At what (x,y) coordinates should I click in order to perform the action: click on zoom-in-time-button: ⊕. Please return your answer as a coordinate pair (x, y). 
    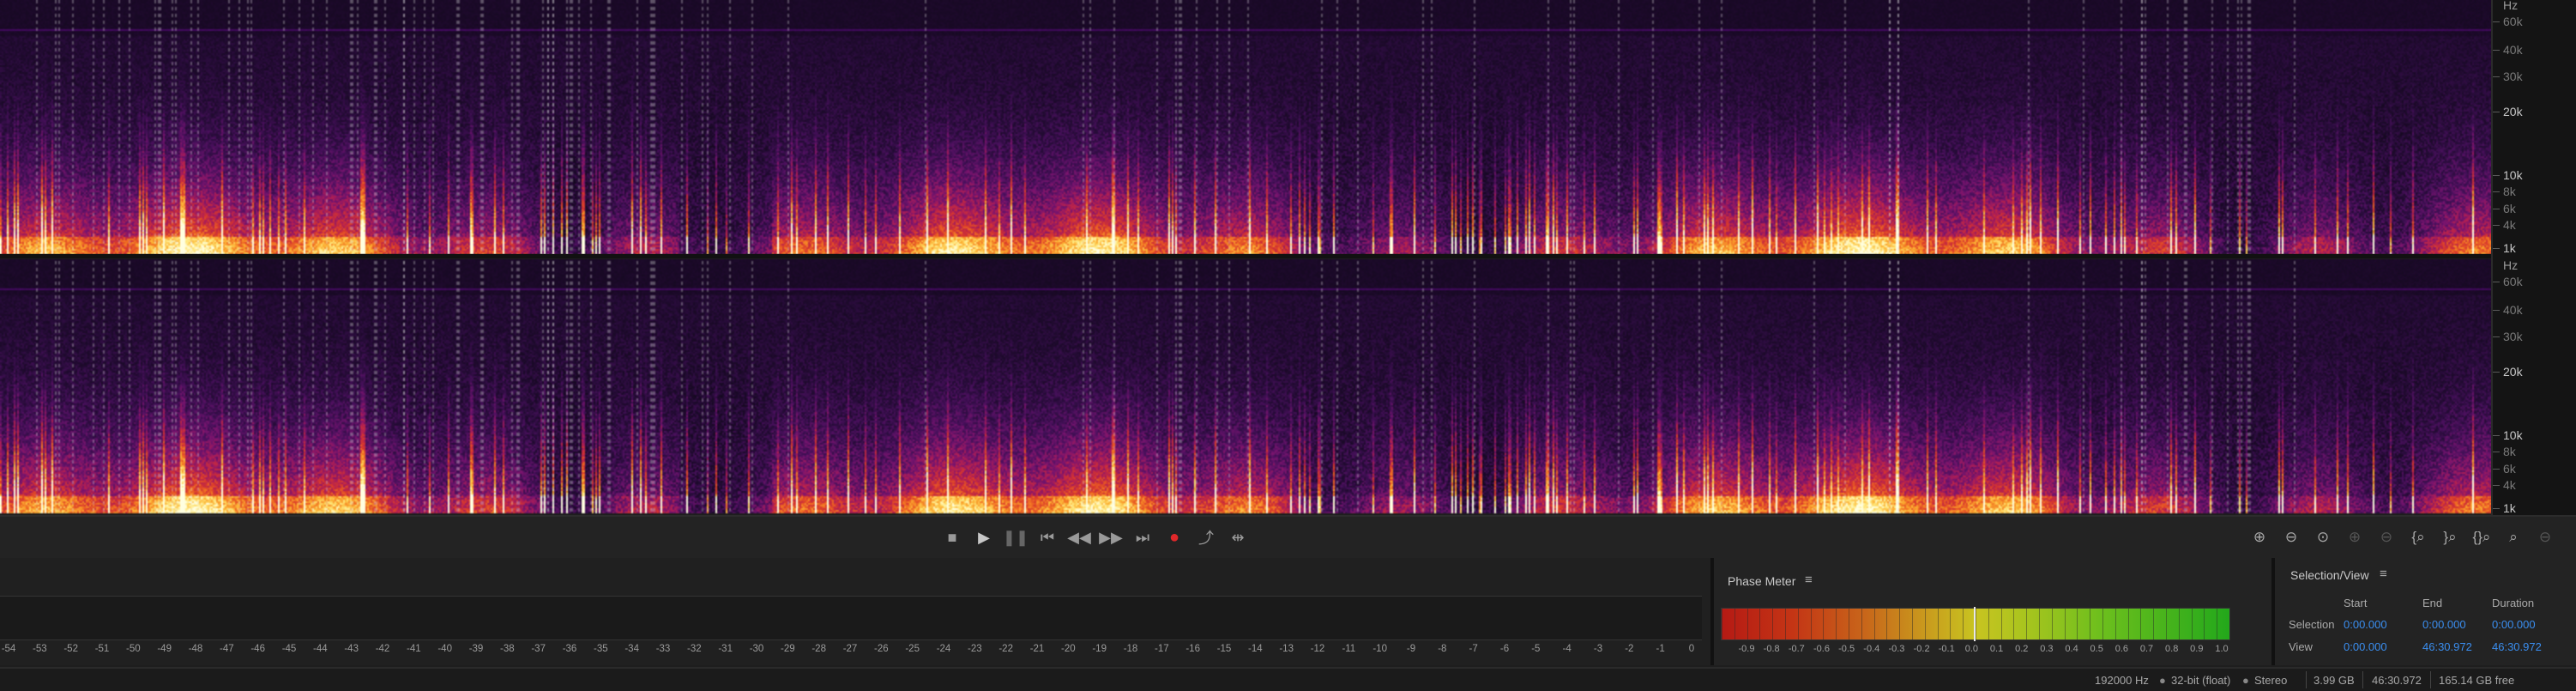
    Looking at the image, I should click on (2355, 537).